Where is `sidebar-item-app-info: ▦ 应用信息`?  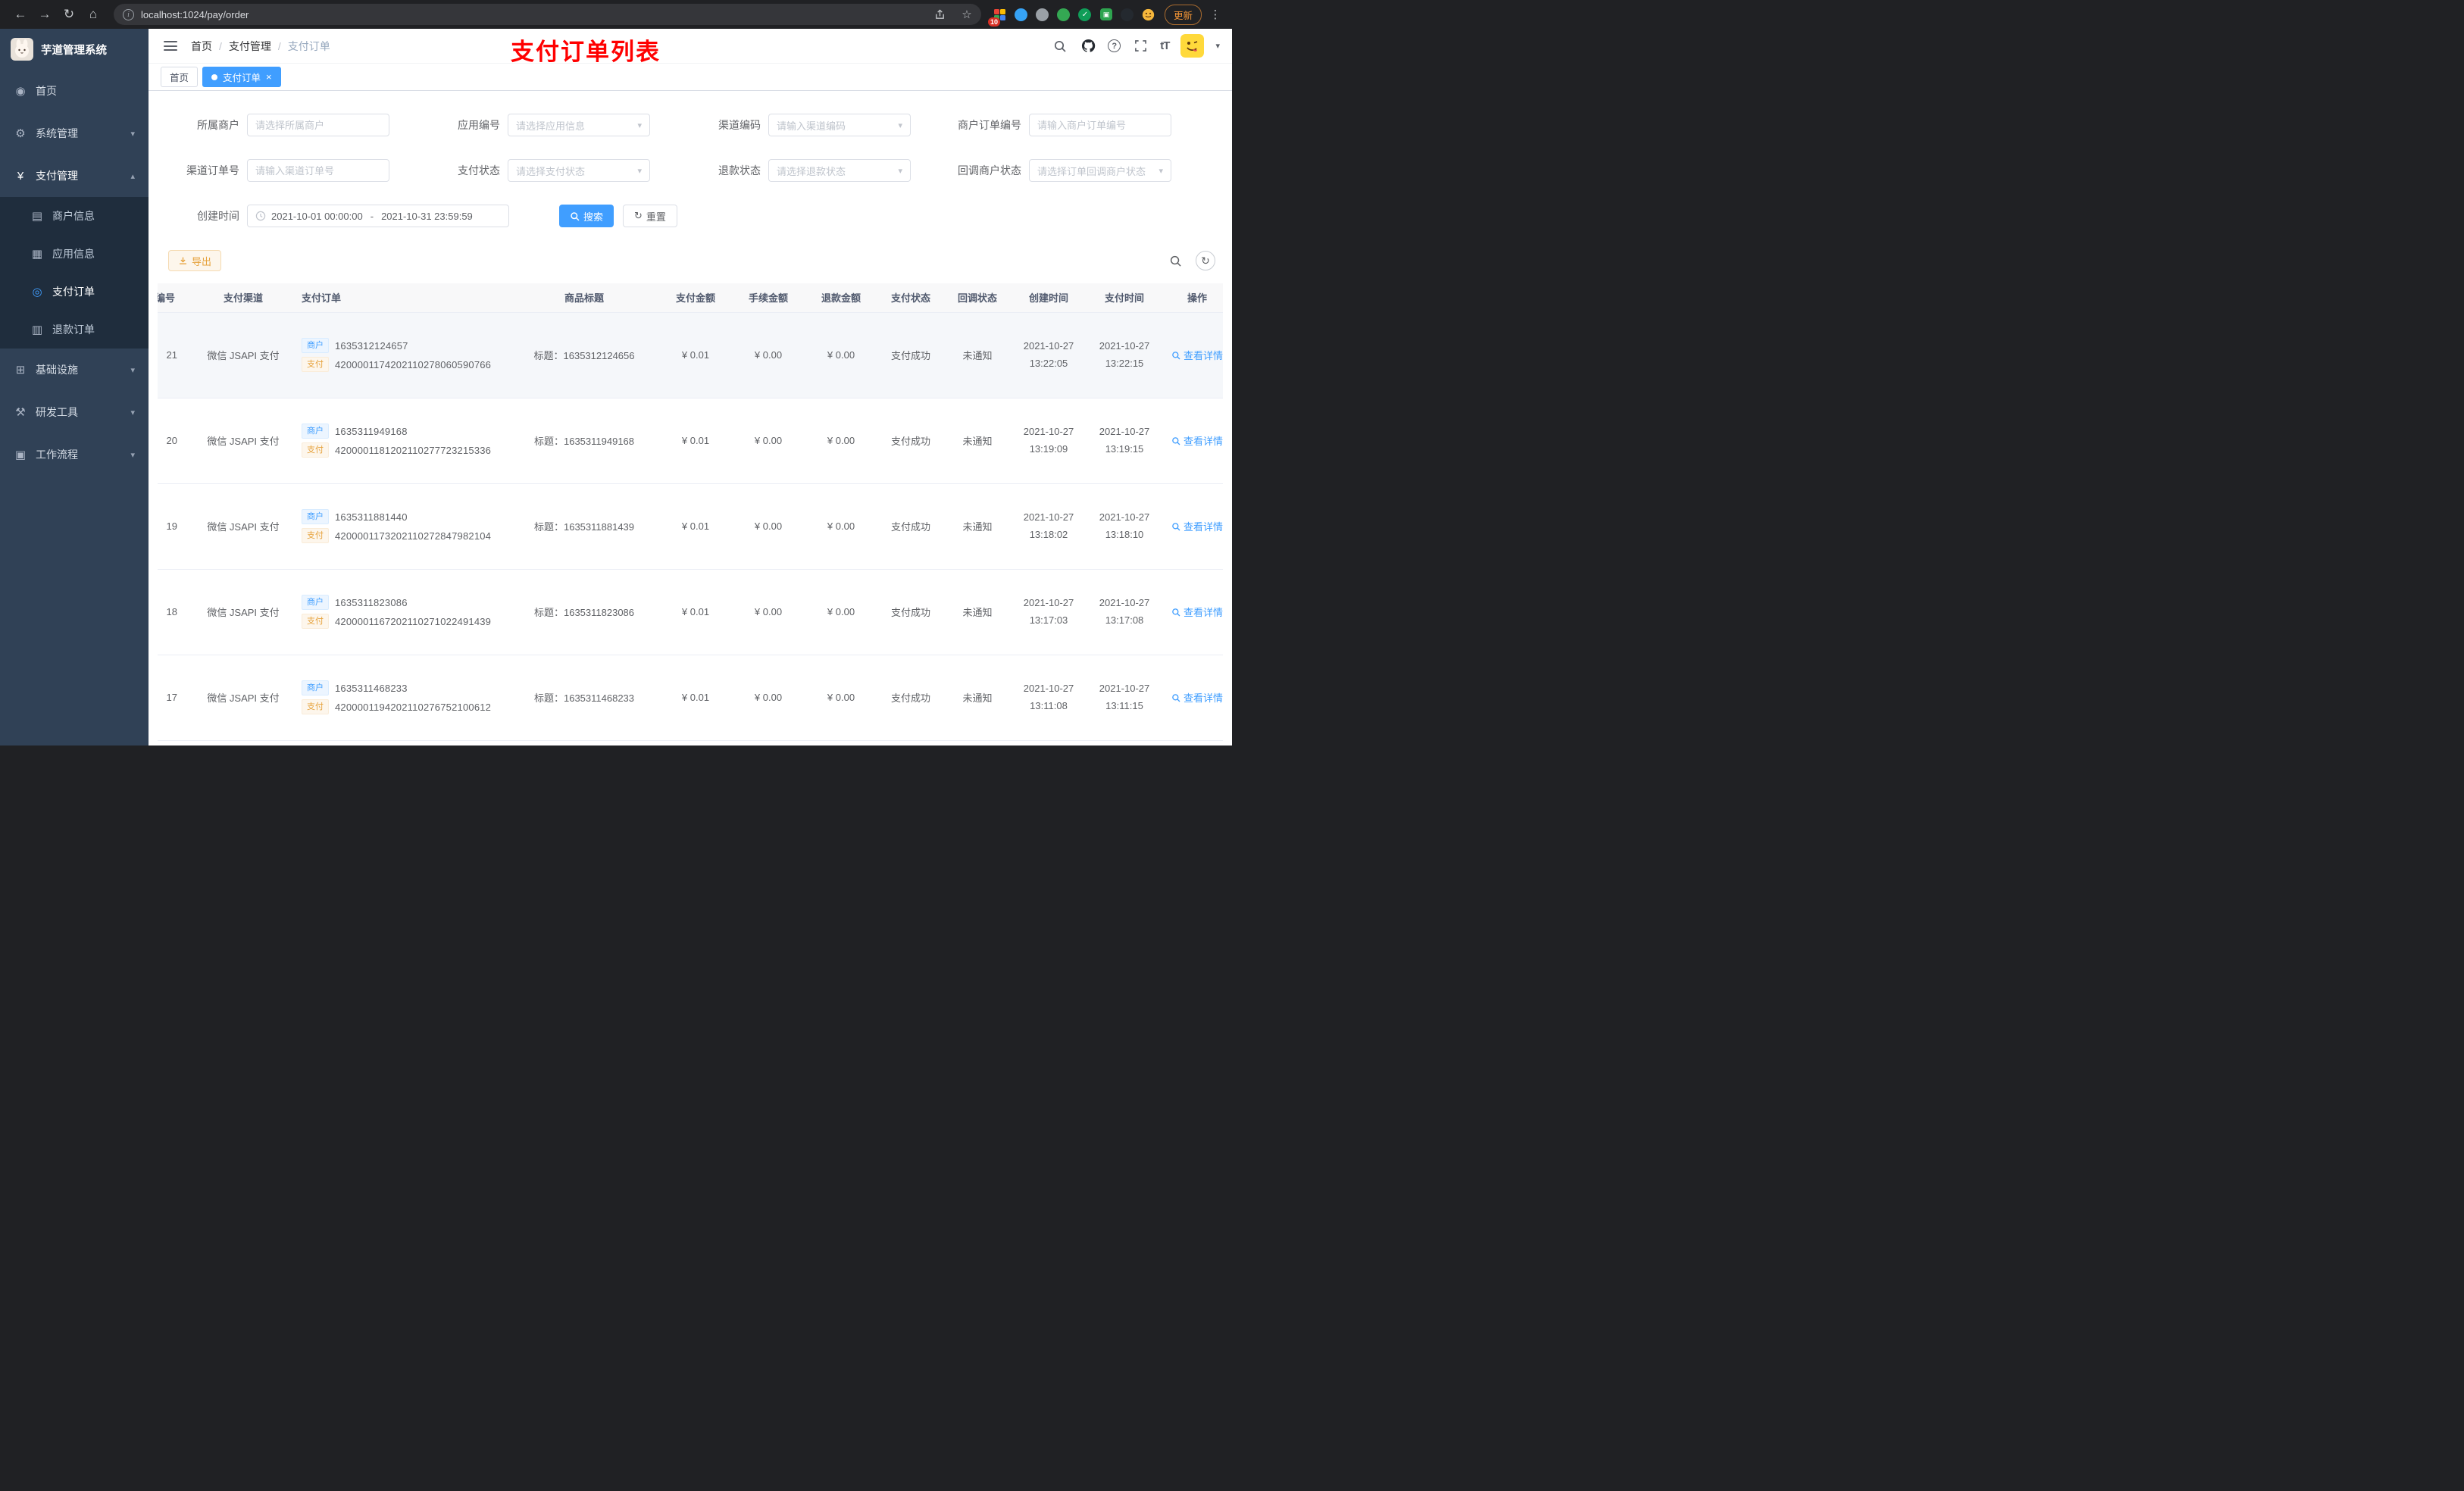 sidebar-item-app-info: ▦ 应用信息 is located at coordinates (74, 254).